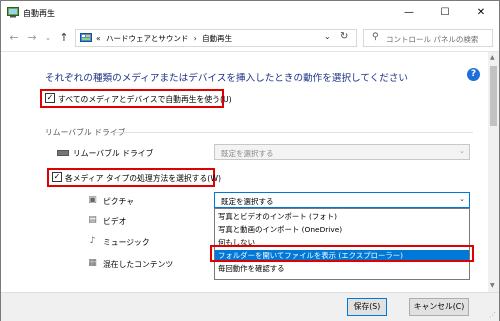 The width and height of the screenshot is (500, 321). Describe the element at coordinates (86, 37) in the screenshot. I see `control-panel-icon` at that location.